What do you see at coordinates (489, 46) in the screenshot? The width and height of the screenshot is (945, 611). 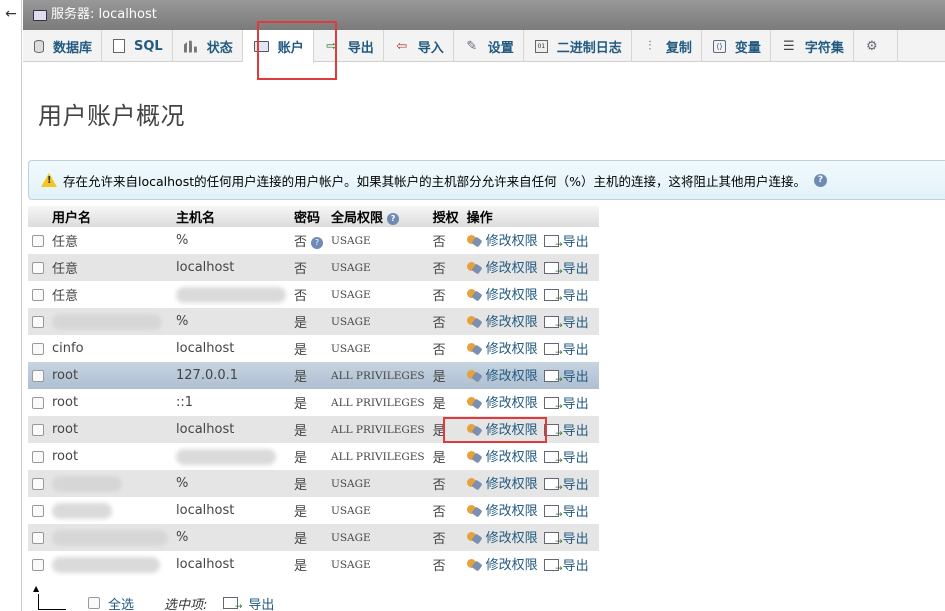 I see `tab-settings: ✎ 设置` at bounding box center [489, 46].